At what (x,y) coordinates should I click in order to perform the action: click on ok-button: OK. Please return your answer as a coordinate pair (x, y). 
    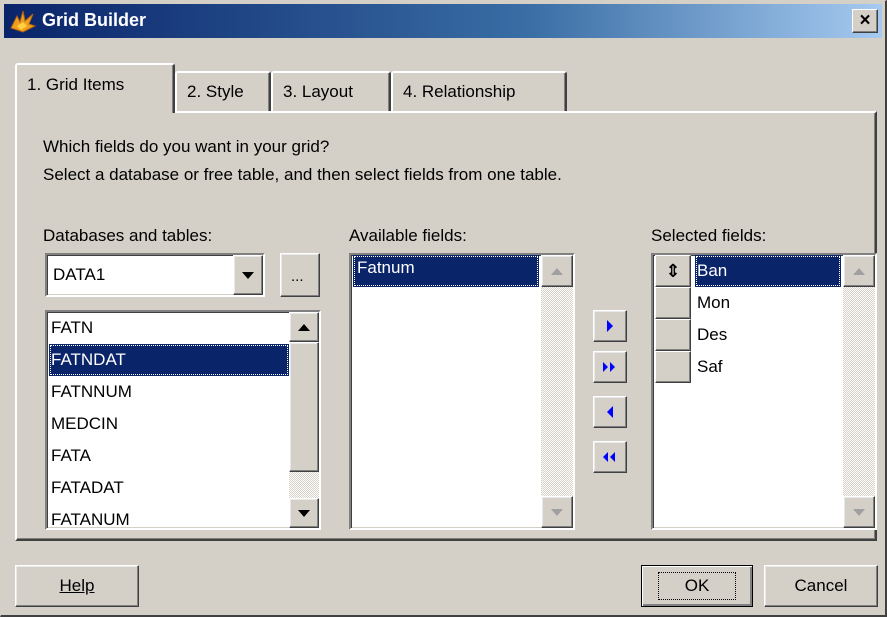
    Looking at the image, I should click on (697, 586).